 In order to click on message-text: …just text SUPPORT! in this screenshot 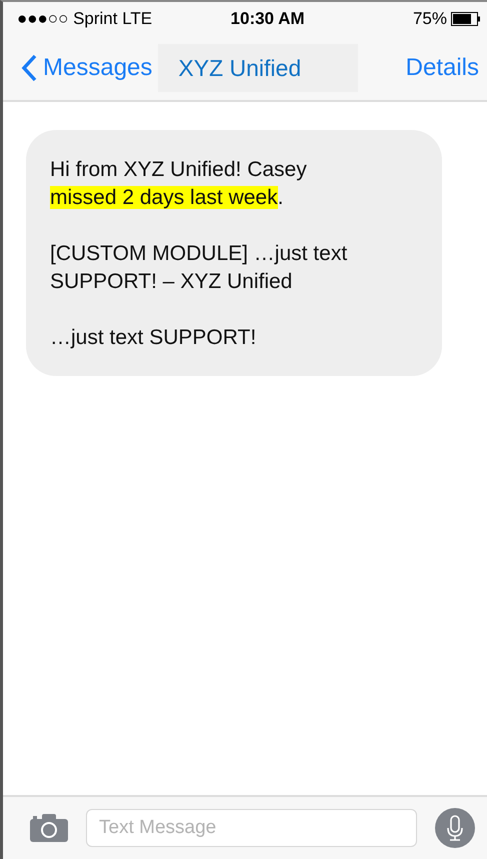, I will do `click(154, 338)`.